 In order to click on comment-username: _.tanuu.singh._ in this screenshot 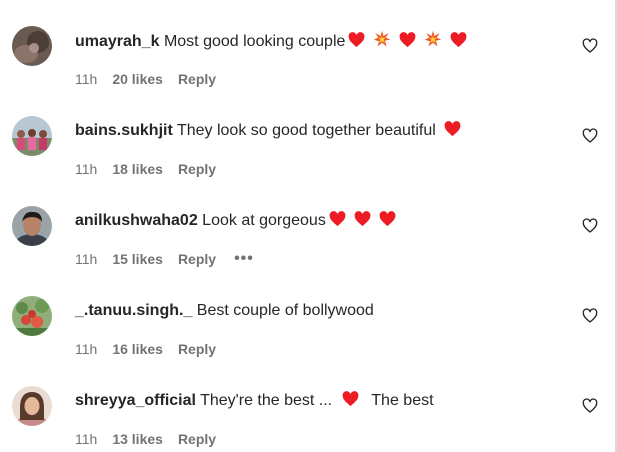, I will do `click(133, 310)`.